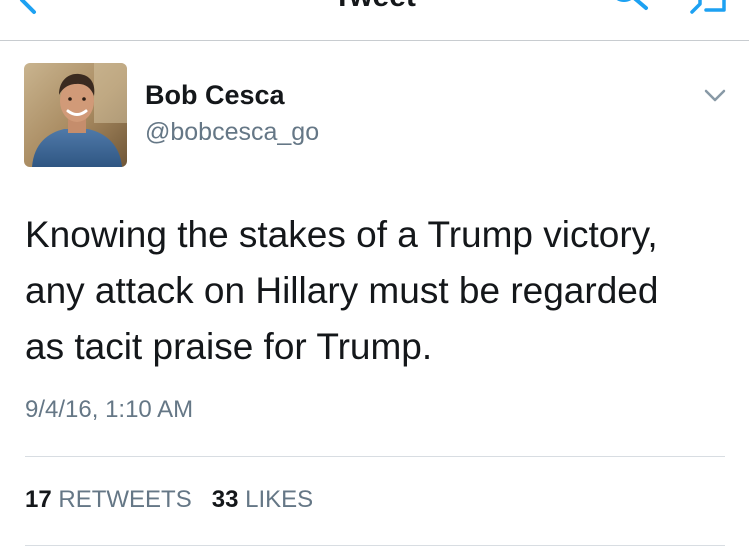 The width and height of the screenshot is (749, 553). Describe the element at coordinates (125, 499) in the screenshot. I see `retweets-label: RETWEETS` at that location.